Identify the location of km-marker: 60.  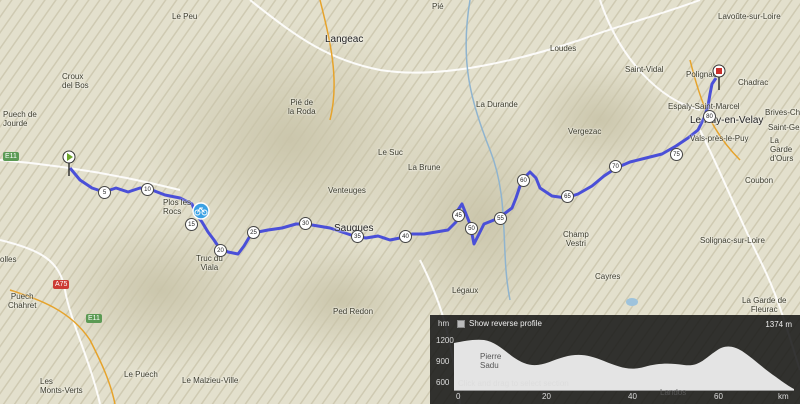
(523, 180).